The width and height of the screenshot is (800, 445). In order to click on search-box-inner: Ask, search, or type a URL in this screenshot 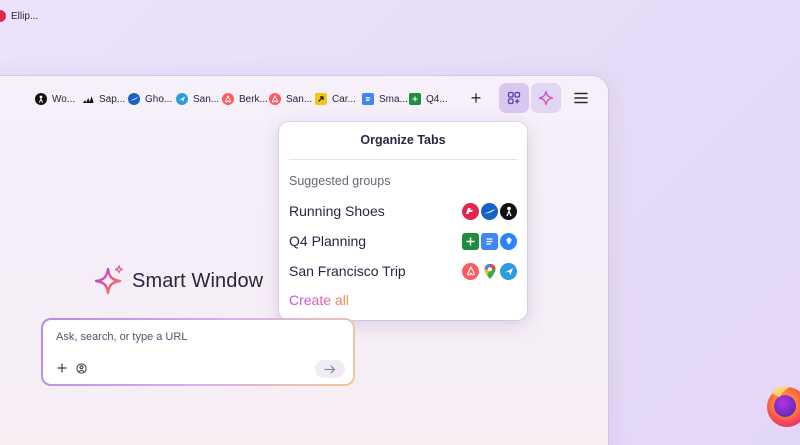, I will do `click(198, 352)`.